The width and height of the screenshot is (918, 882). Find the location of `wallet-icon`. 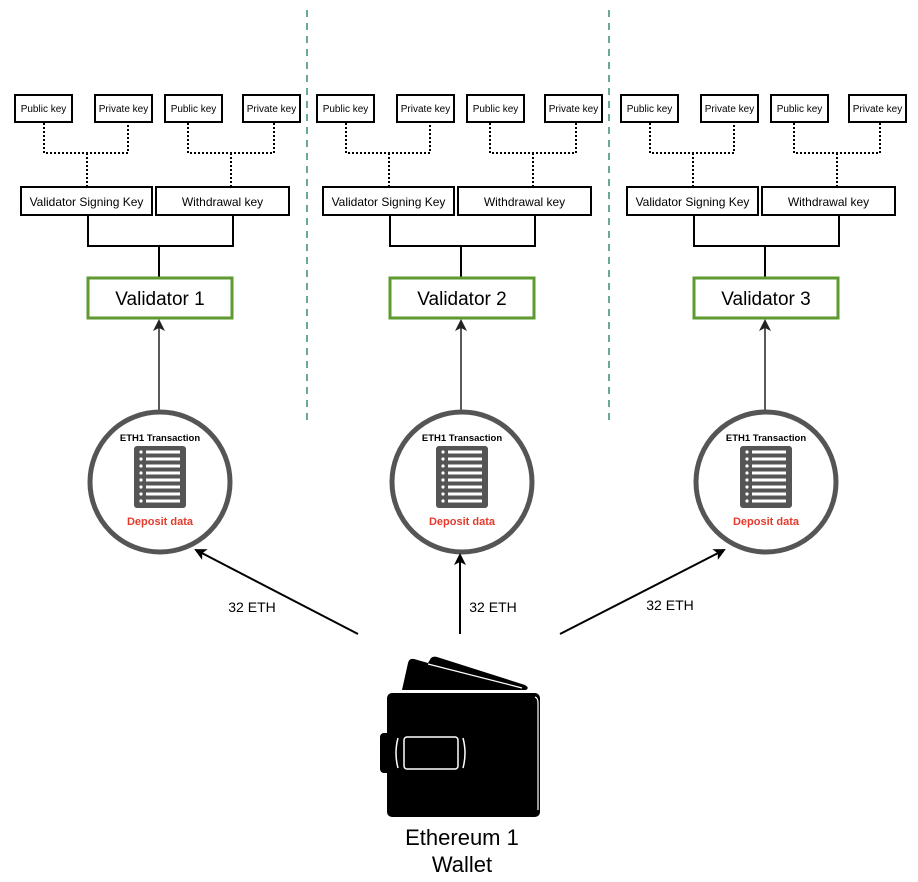

wallet-icon is located at coordinates (460, 736).